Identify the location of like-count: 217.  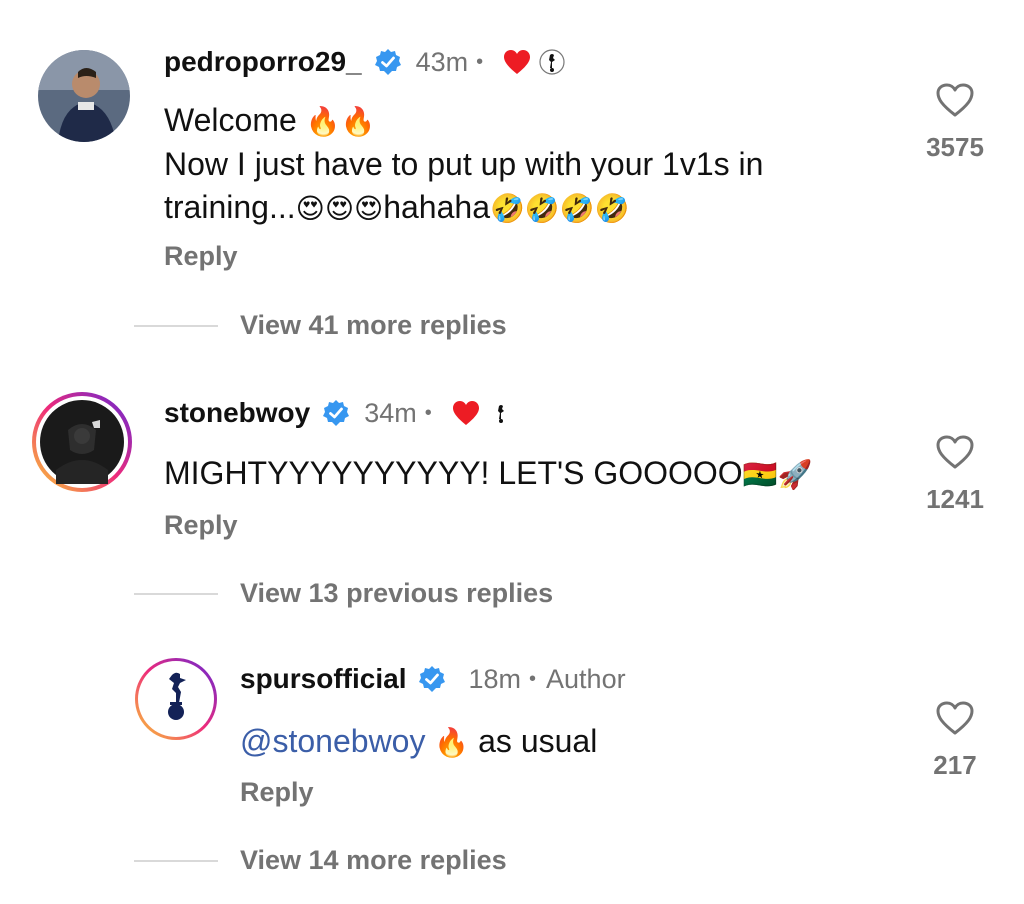
(955, 765).